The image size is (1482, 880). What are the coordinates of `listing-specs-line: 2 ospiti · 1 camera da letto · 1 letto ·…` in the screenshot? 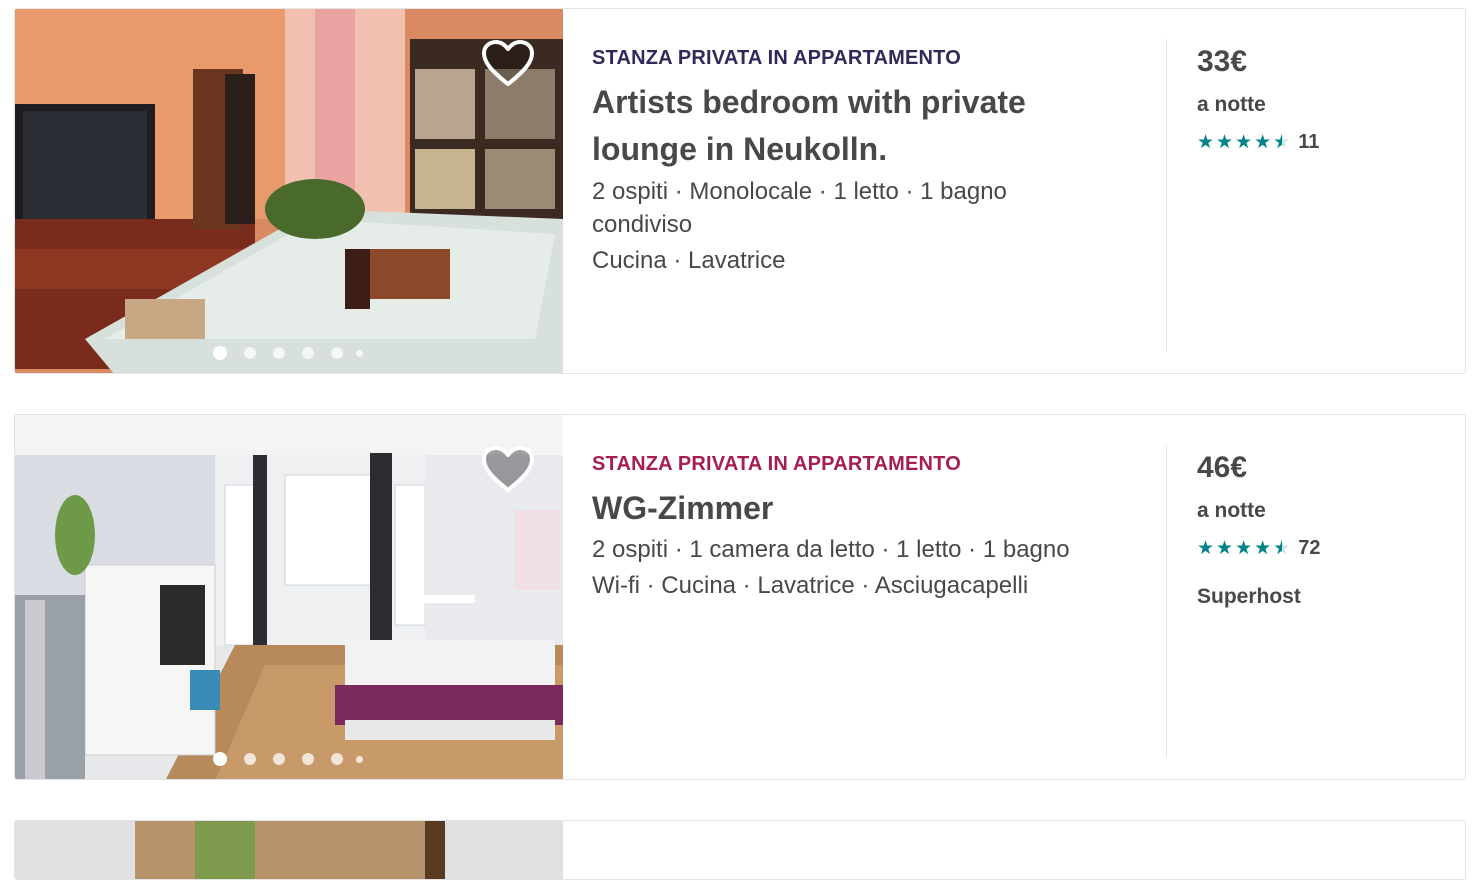 It's located at (831, 549).